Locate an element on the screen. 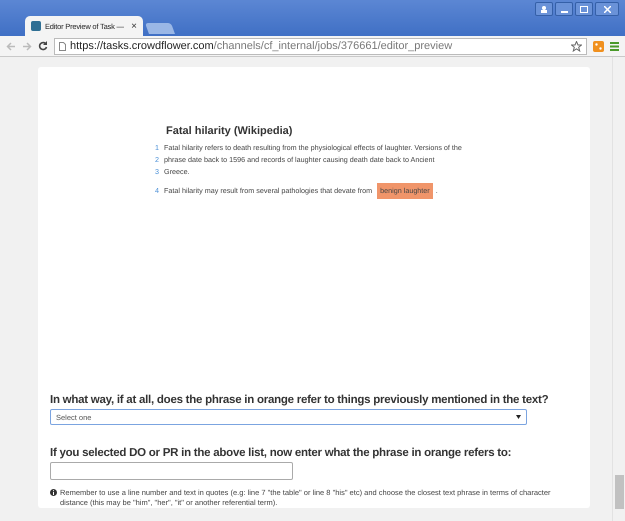 This screenshot has width=625, height=521. new-tab-button is located at coordinates (160, 28).